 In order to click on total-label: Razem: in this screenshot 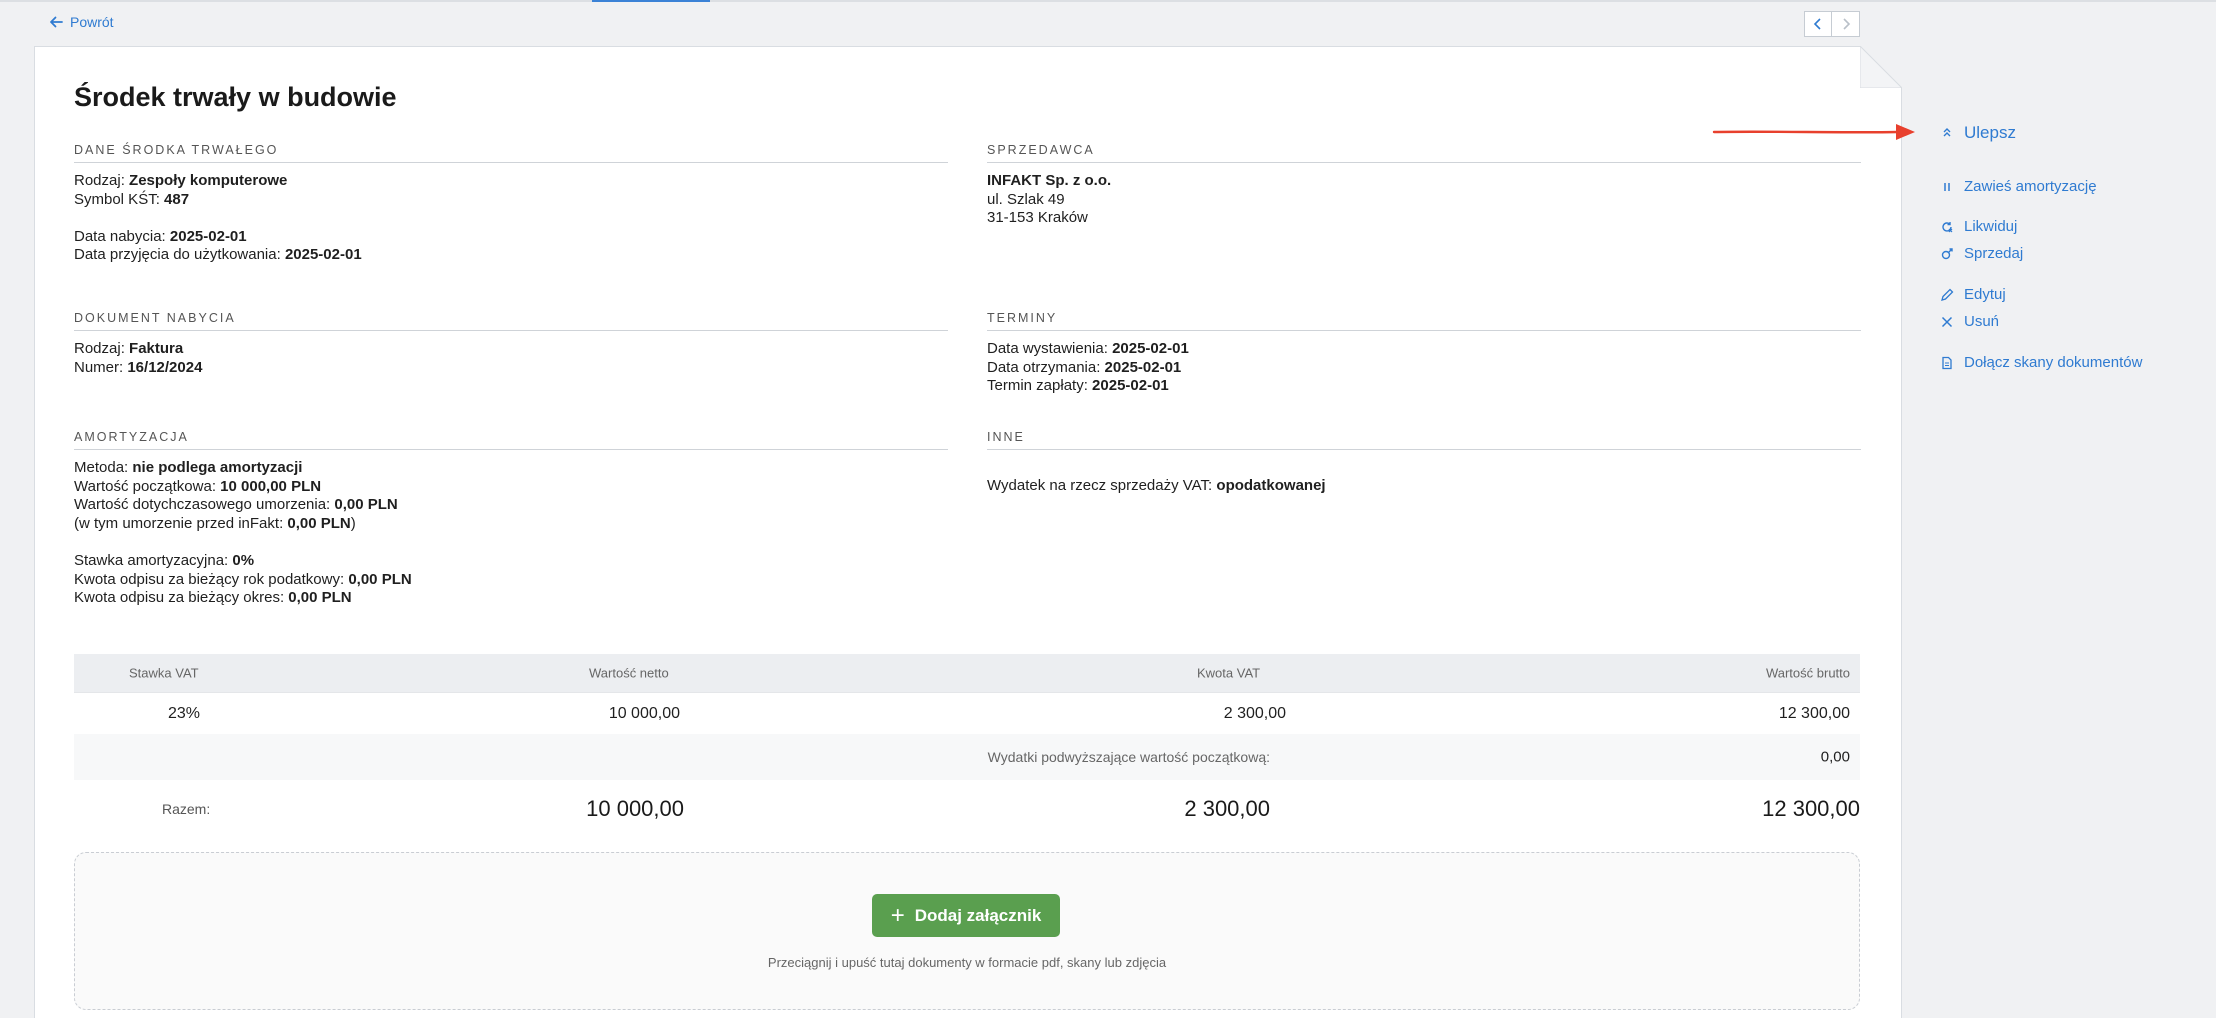, I will do `click(186, 809)`.